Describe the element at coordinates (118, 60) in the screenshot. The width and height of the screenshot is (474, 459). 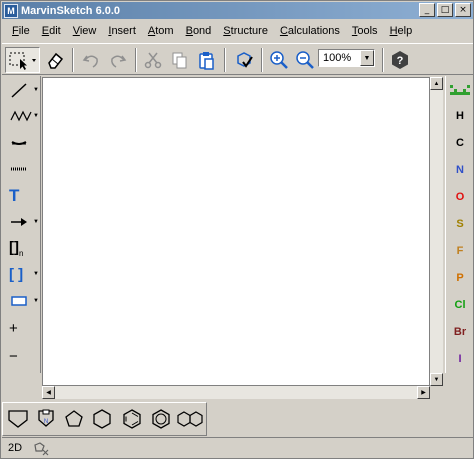
I see `redo-button` at that location.